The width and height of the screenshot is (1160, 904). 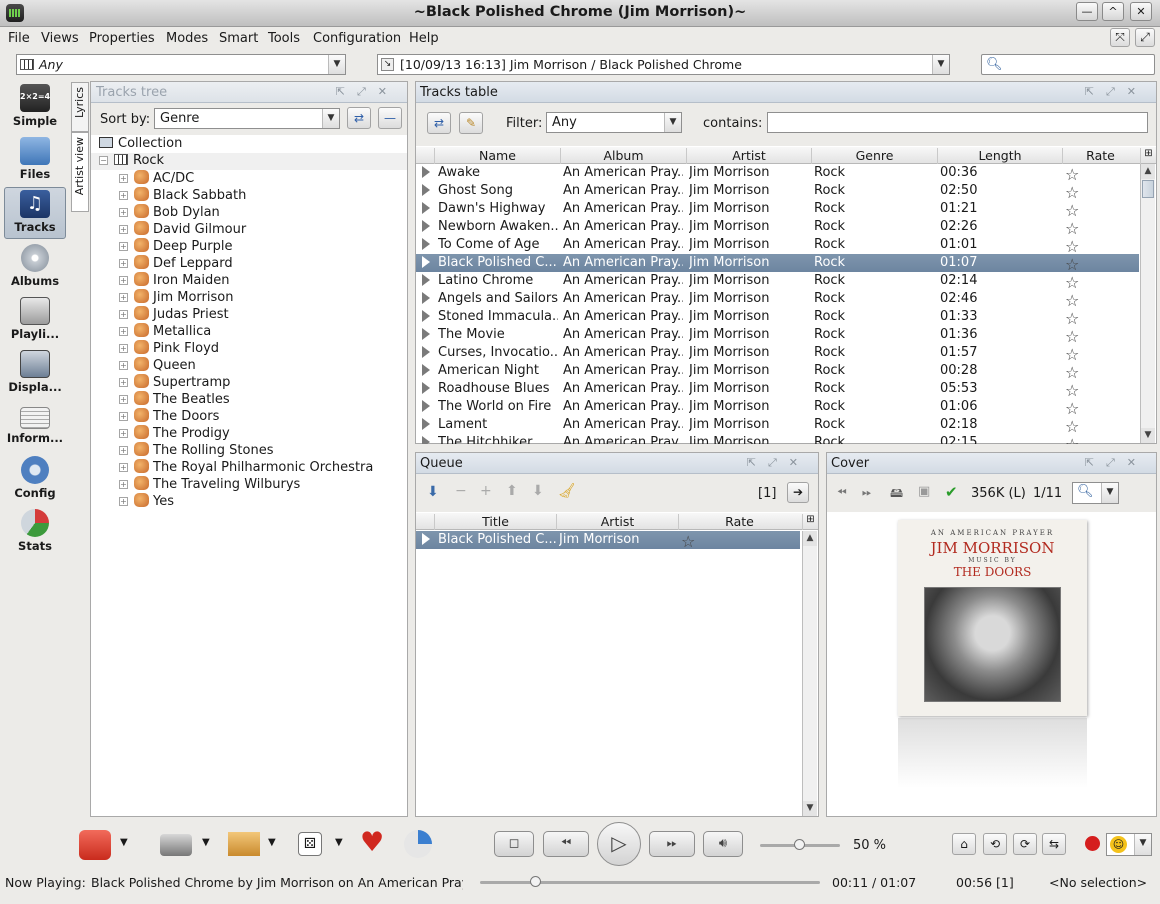 I want to click on ambience-select: Any ▼, so click(x=181, y=64).